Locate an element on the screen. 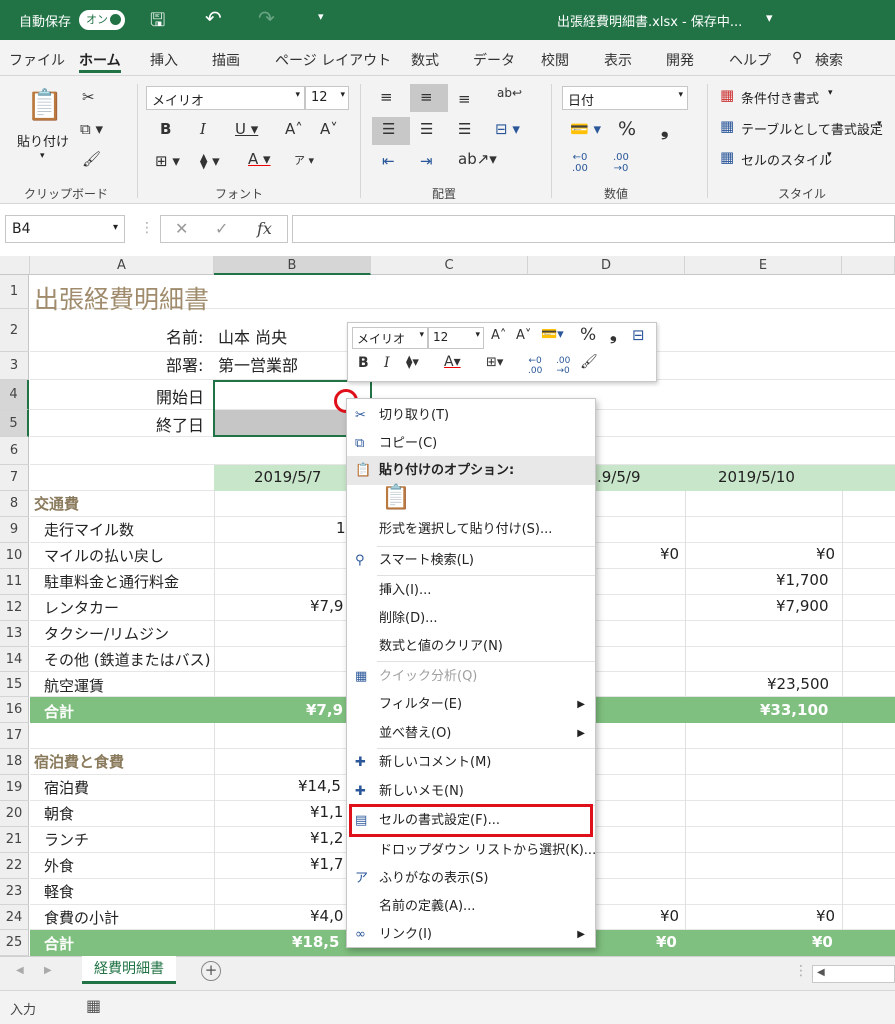  redo-icon: ↷ is located at coordinates (266, 18).